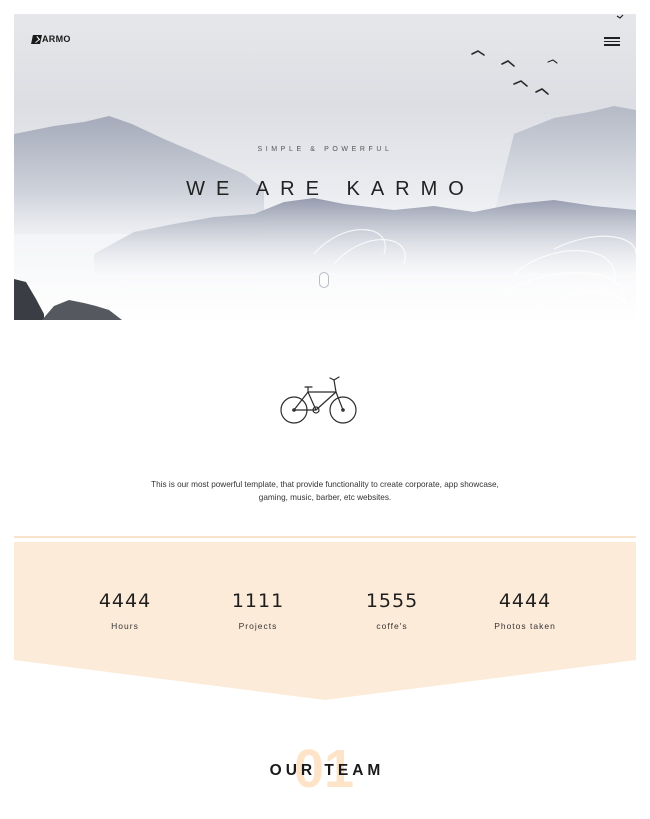  Describe the element at coordinates (56, 39) in the screenshot. I see `logo-text: ARMO` at that location.